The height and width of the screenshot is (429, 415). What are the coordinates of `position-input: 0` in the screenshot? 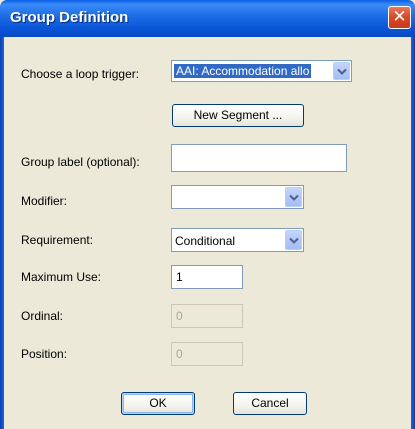 It's located at (207, 354).